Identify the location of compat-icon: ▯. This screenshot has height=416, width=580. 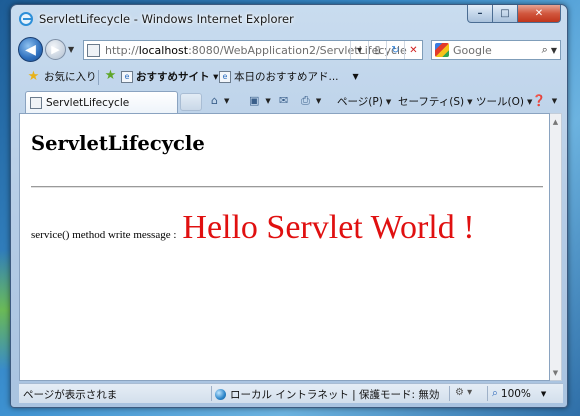
(377, 50).